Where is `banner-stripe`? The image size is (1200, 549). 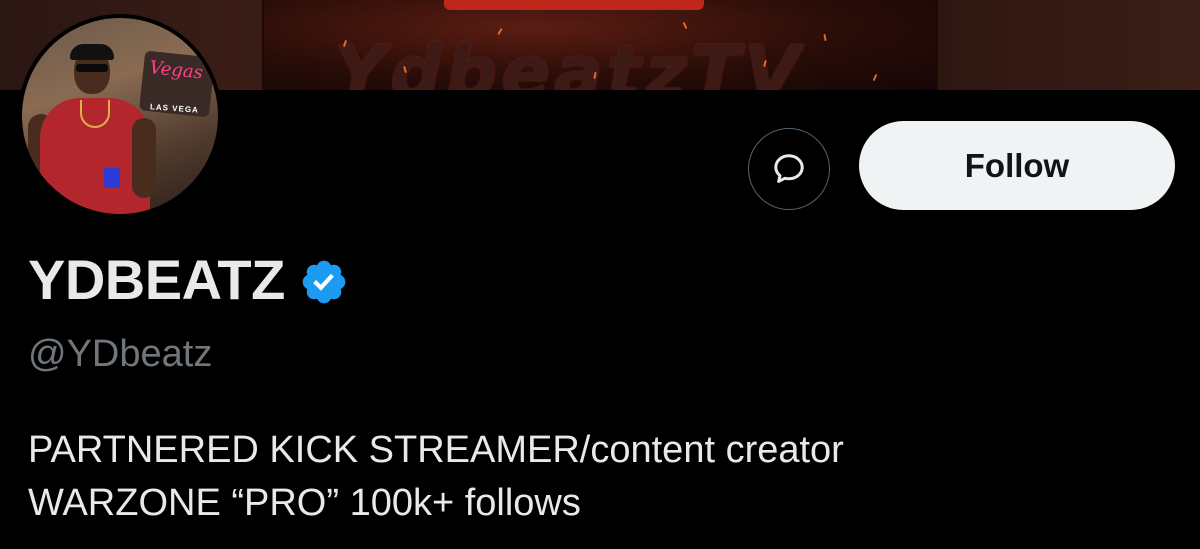 banner-stripe is located at coordinates (574, 5).